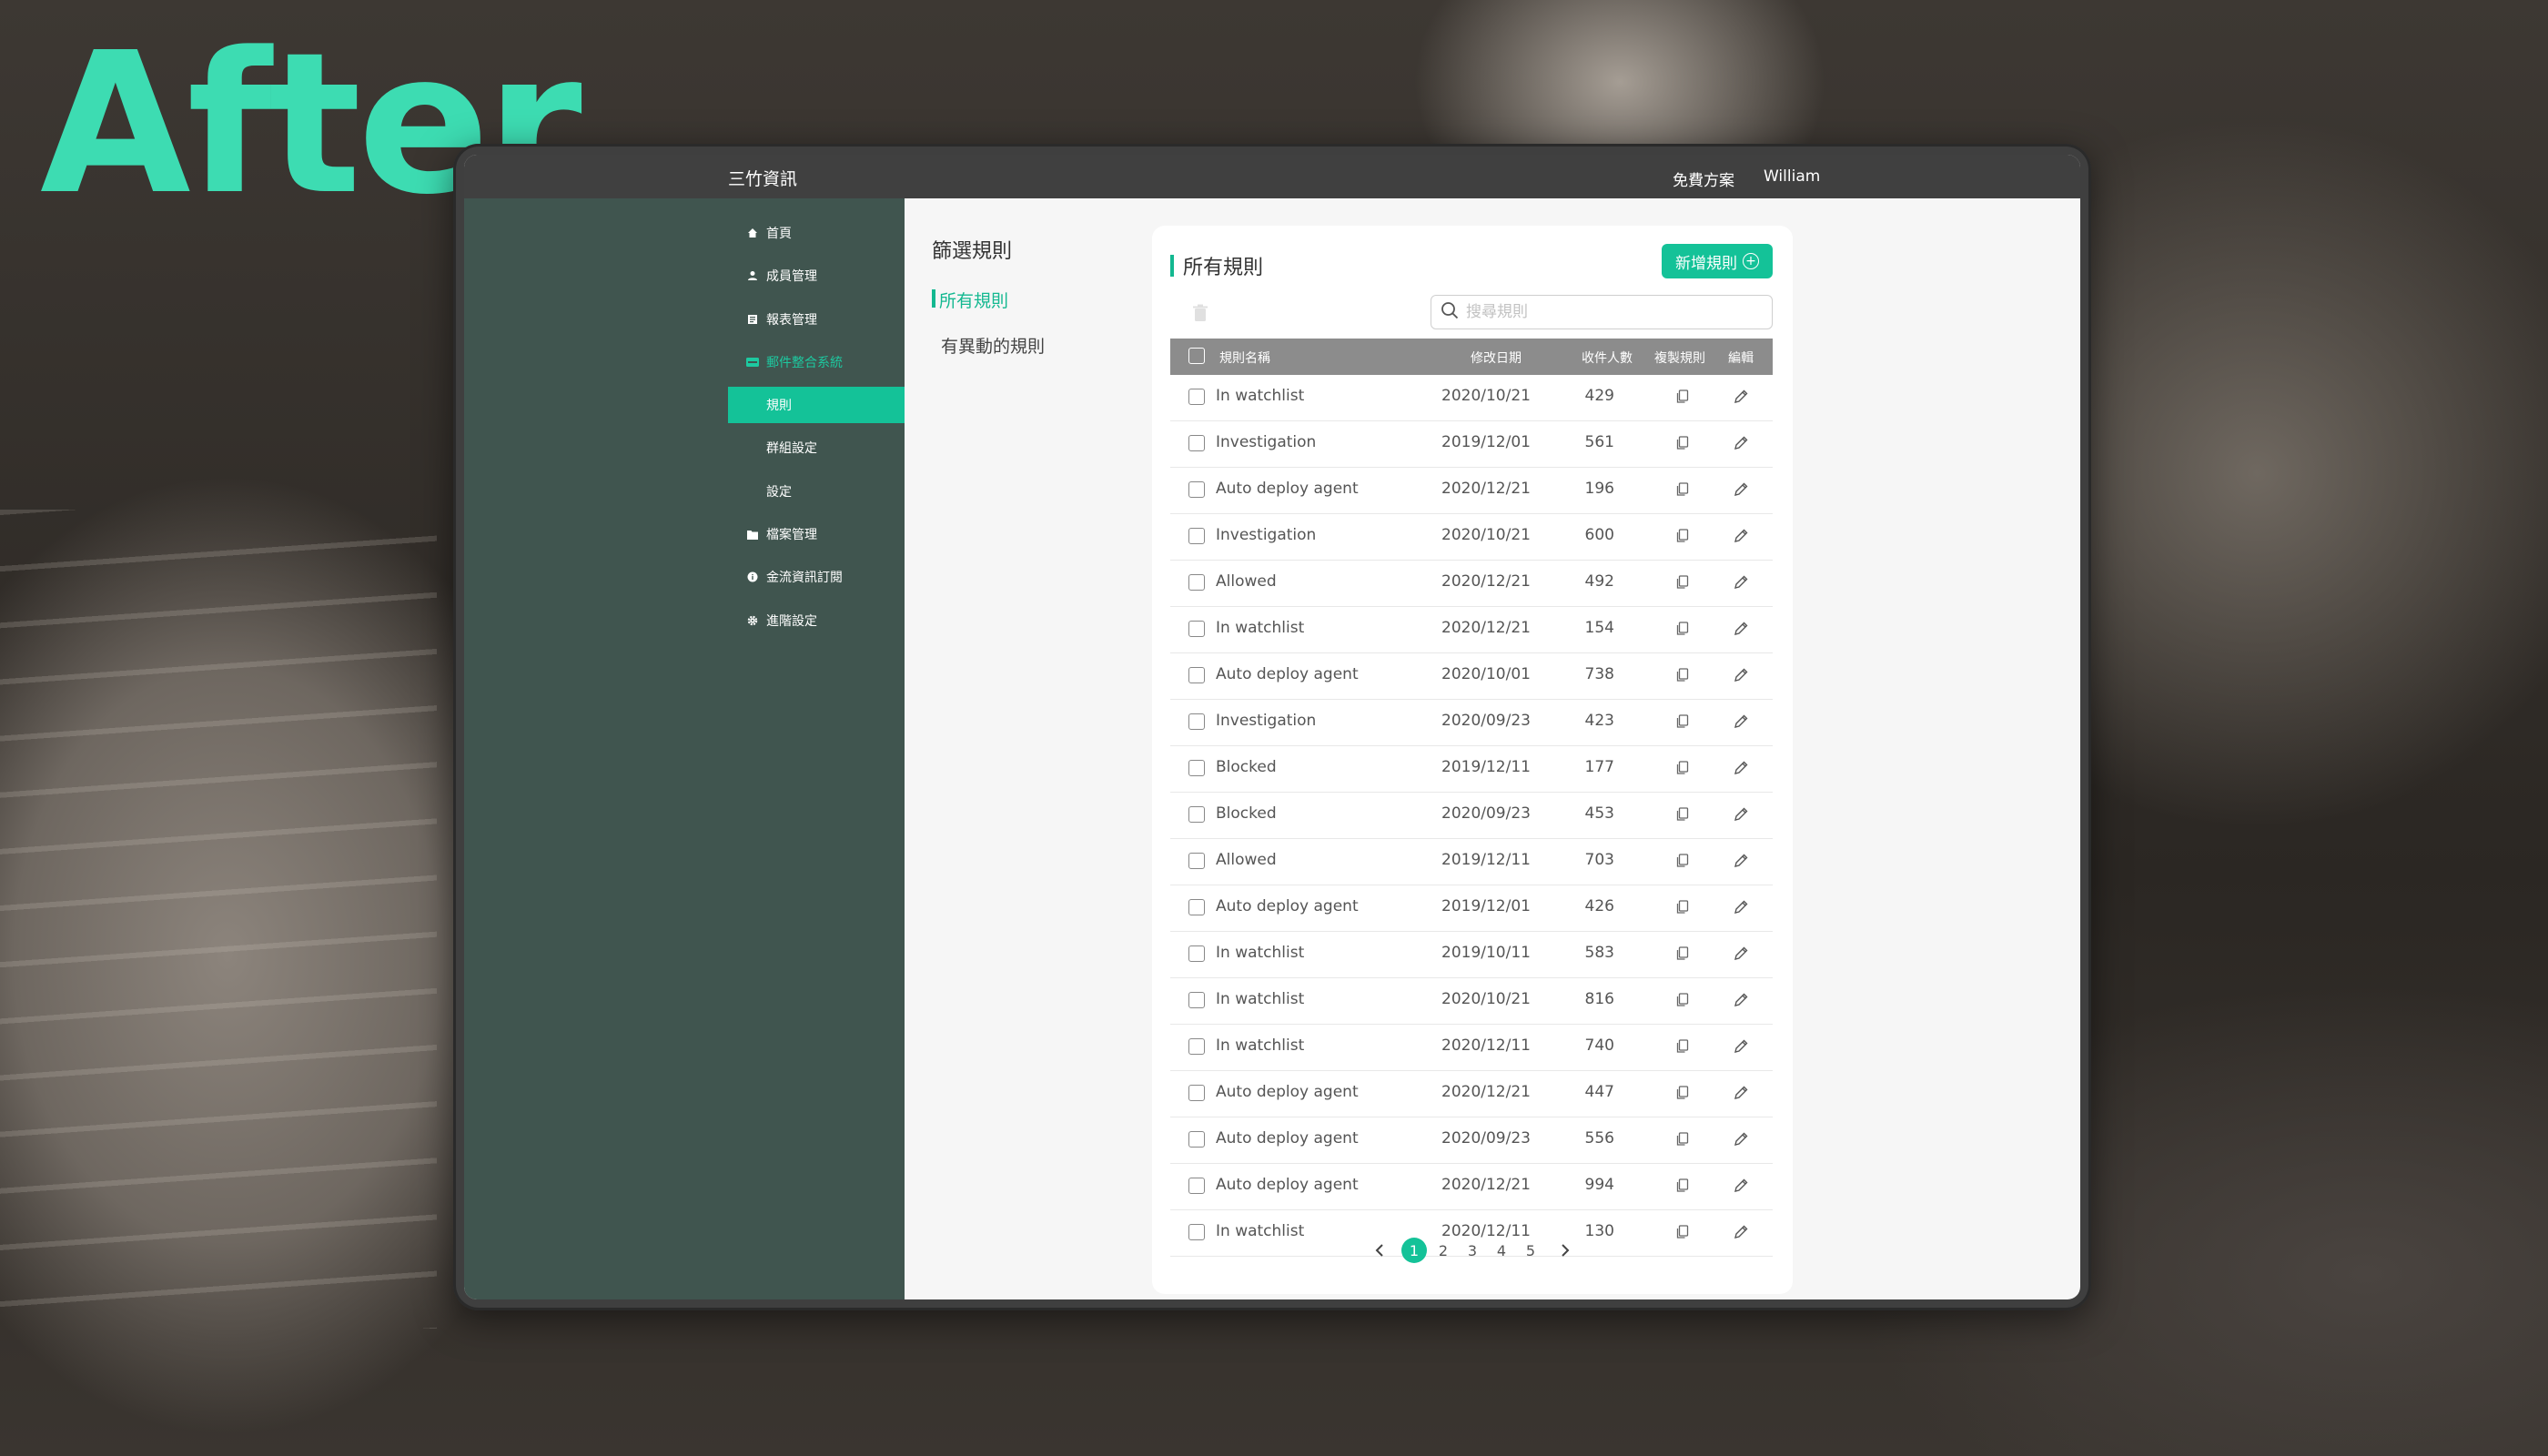 This screenshot has width=2548, height=1456. Describe the element at coordinates (1472, 491) in the screenshot. I see `table-row: Auto deploy agent 2020/12/21 196` at that location.